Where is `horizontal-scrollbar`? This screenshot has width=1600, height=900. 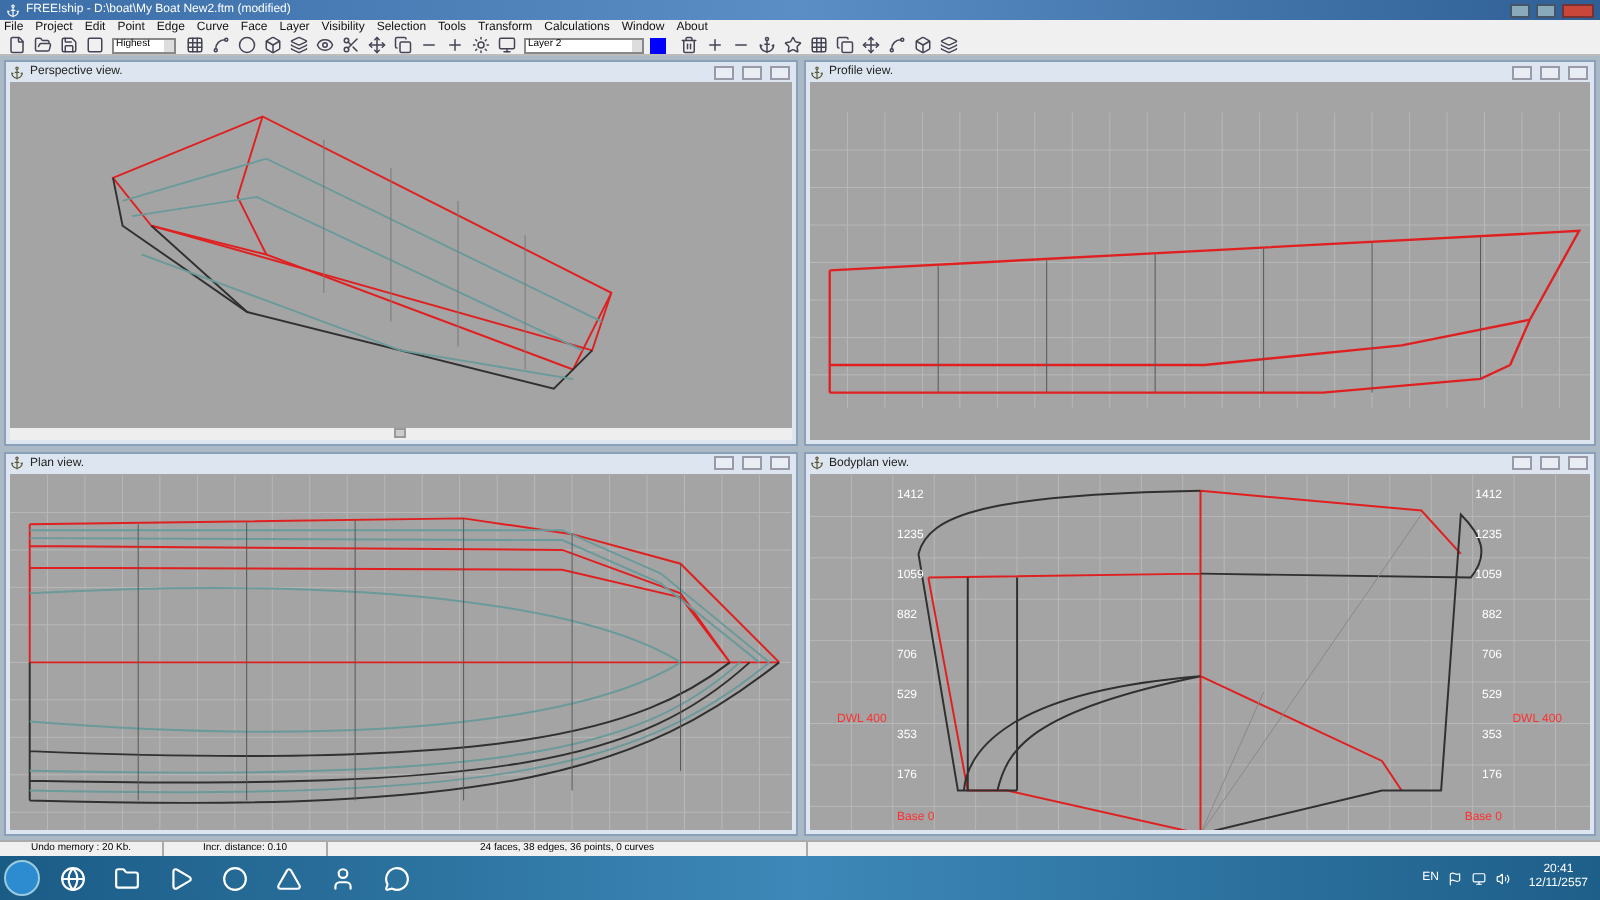 horizontal-scrollbar is located at coordinates (400, 433).